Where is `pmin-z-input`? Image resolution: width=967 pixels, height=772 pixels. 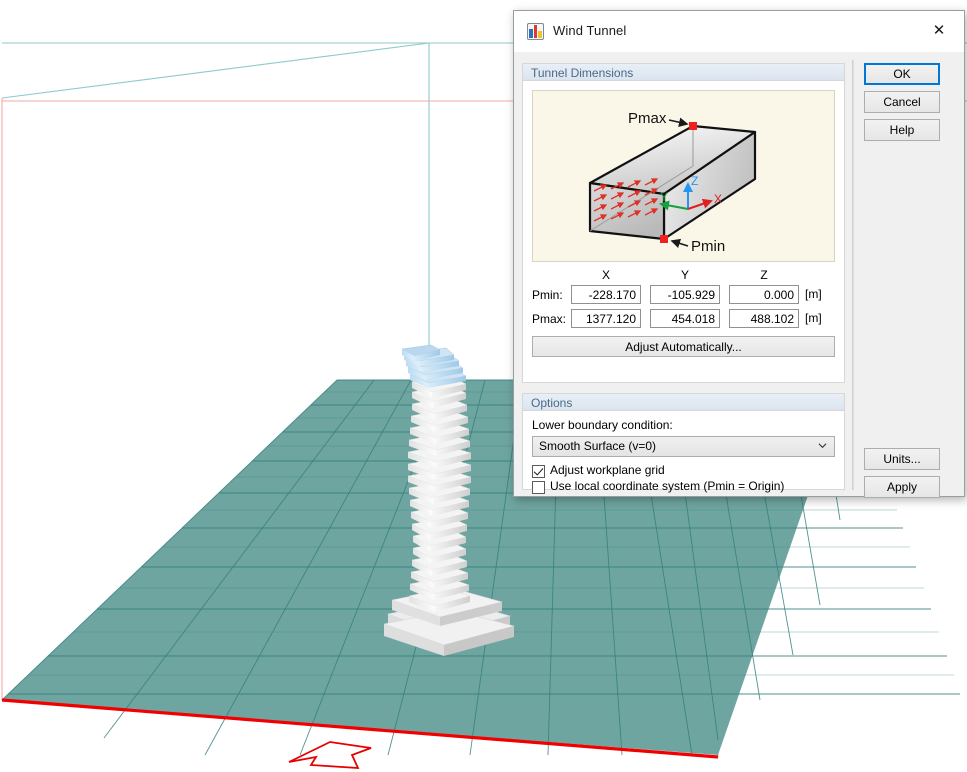
pmin-z-input is located at coordinates (764, 294).